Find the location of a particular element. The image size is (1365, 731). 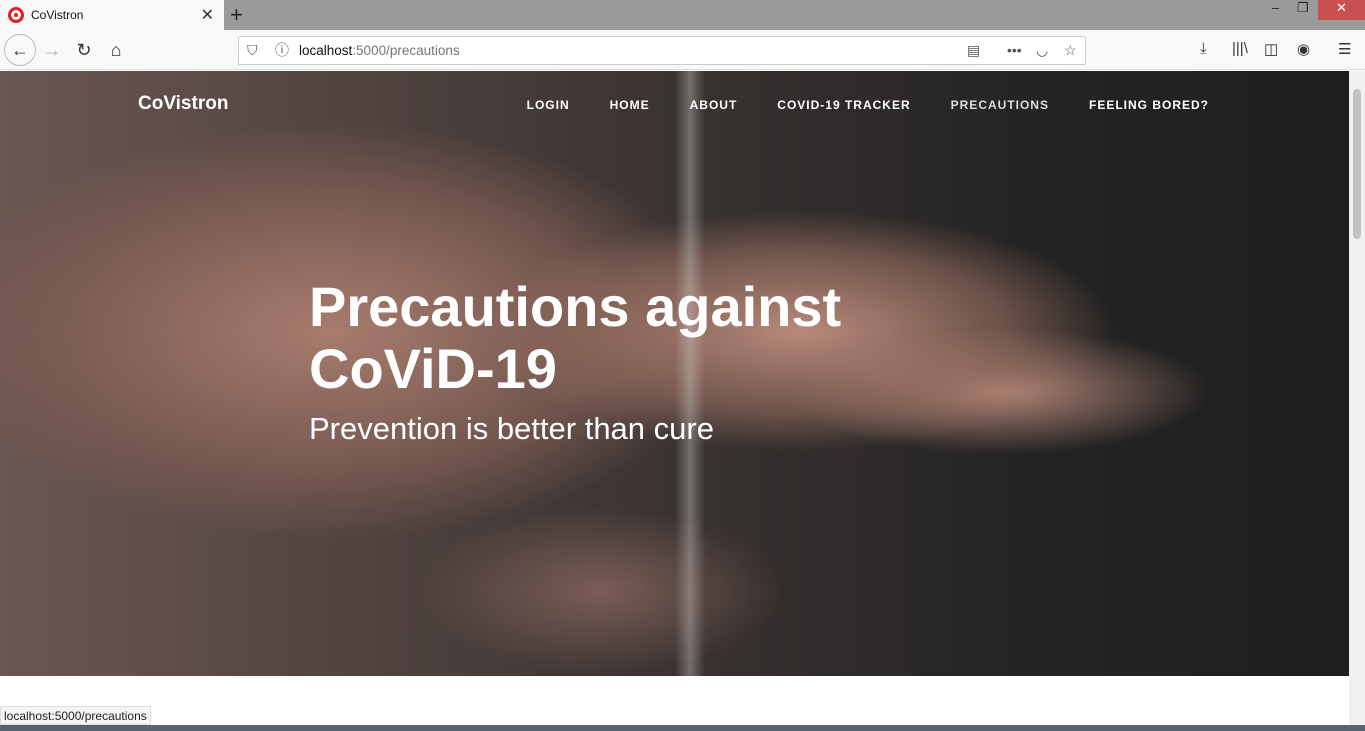

url-bar: ⛉ ⓘ localhost:5000/precautions ▤ ••• ◡ ☆ is located at coordinates (662, 50).